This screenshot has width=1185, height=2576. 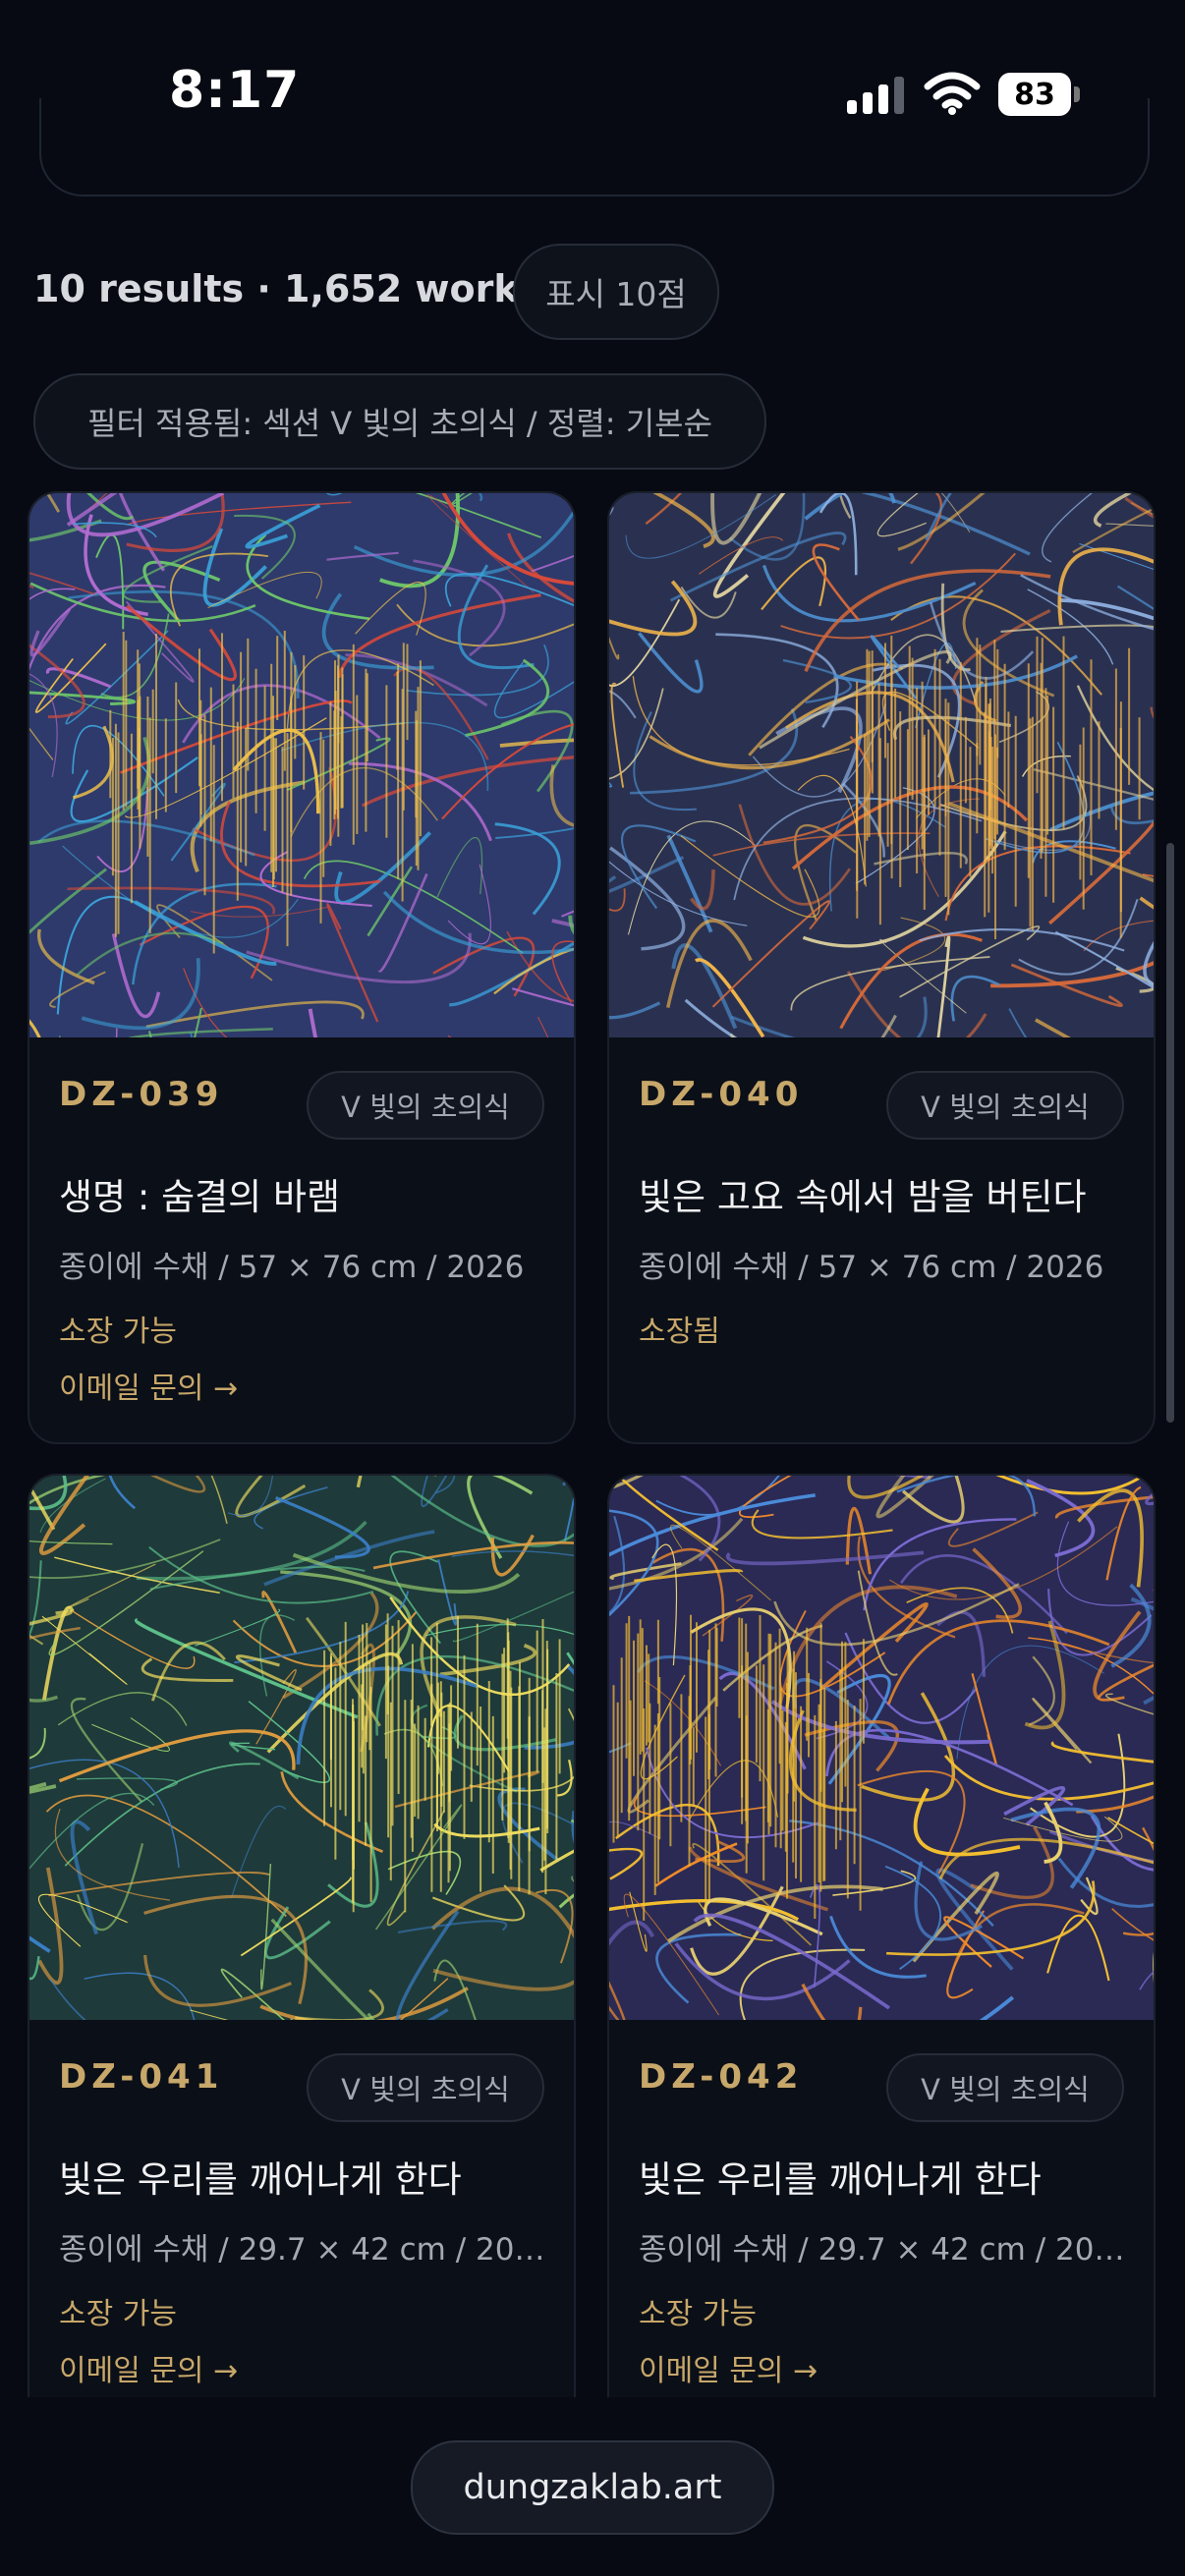 I want to click on url-bar: dungzaklab.art, so click(x=592, y=2487).